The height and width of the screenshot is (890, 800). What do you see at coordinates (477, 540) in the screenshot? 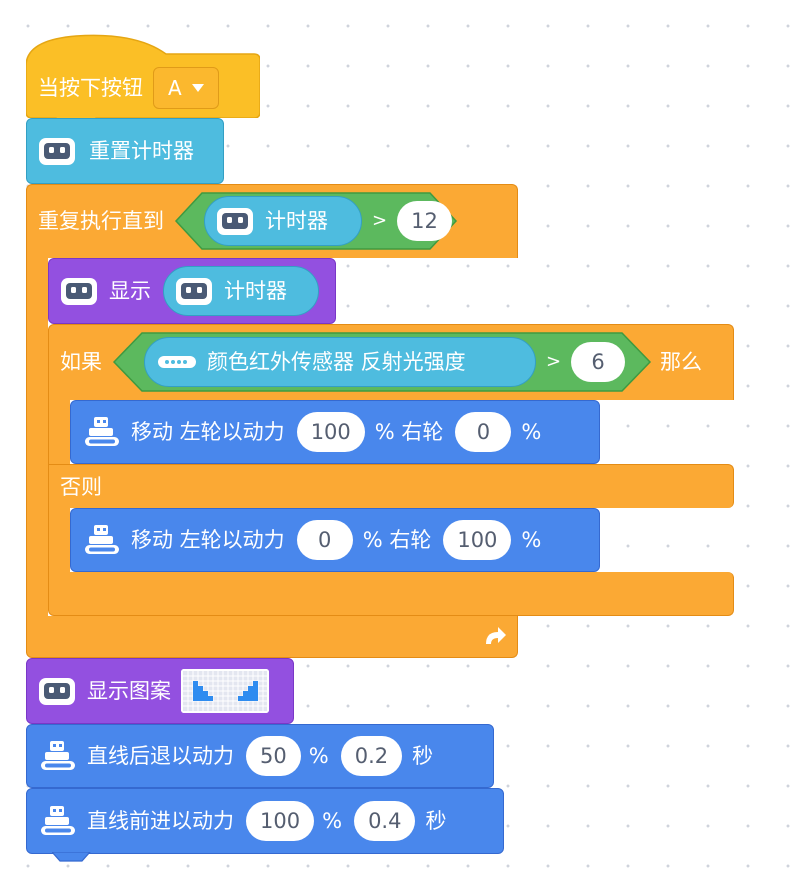
I see `right-power-input: 100` at bounding box center [477, 540].